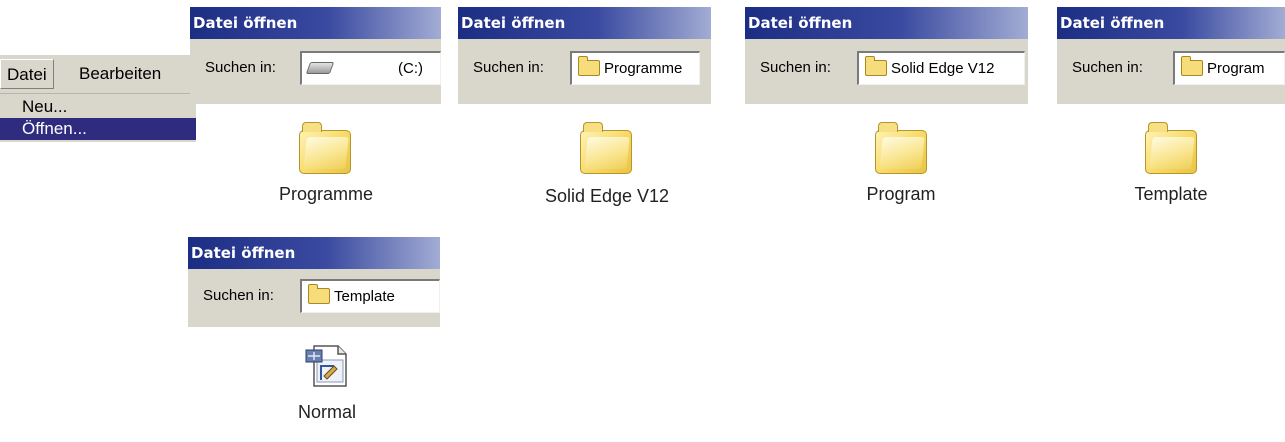 This screenshot has width=1285, height=442. I want to click on look-in-field: (C:), so click(370, 68).